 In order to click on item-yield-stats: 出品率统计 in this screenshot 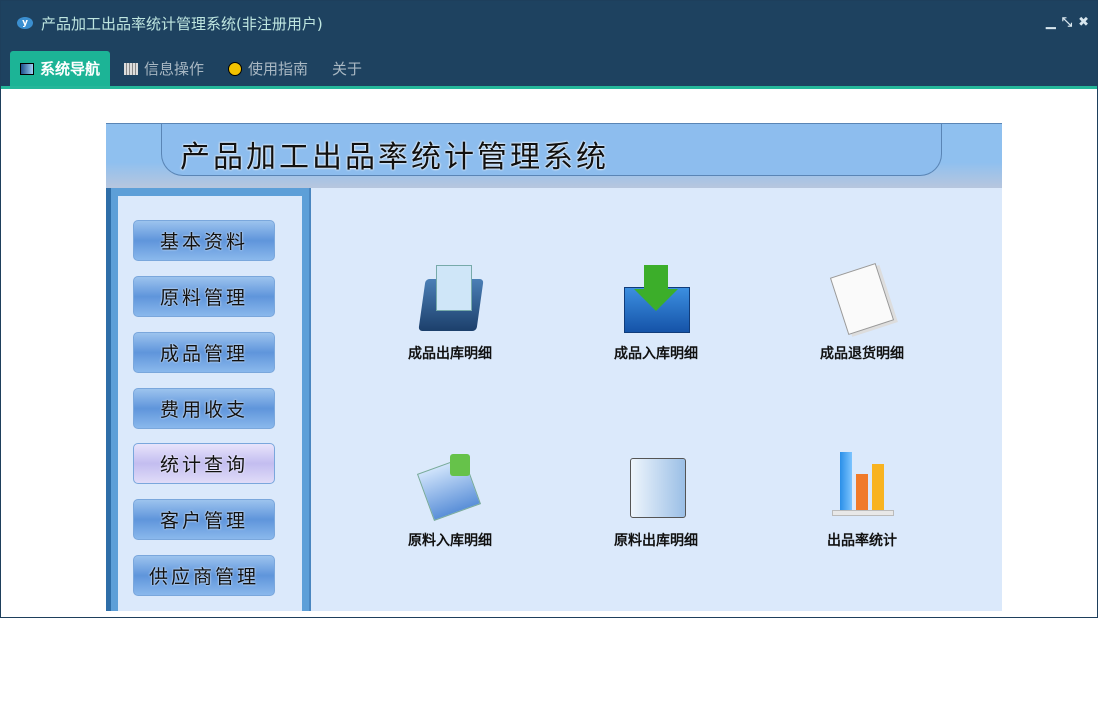, I will do `click(862, 500)`.